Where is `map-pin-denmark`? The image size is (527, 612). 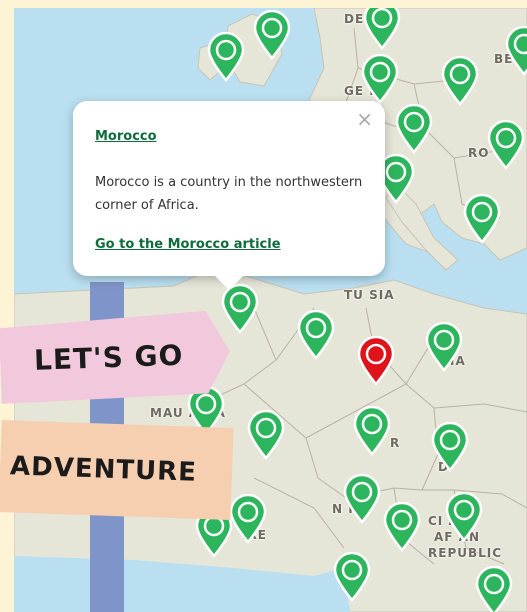
map-pin-denmark is located at coordinates (382, 29).